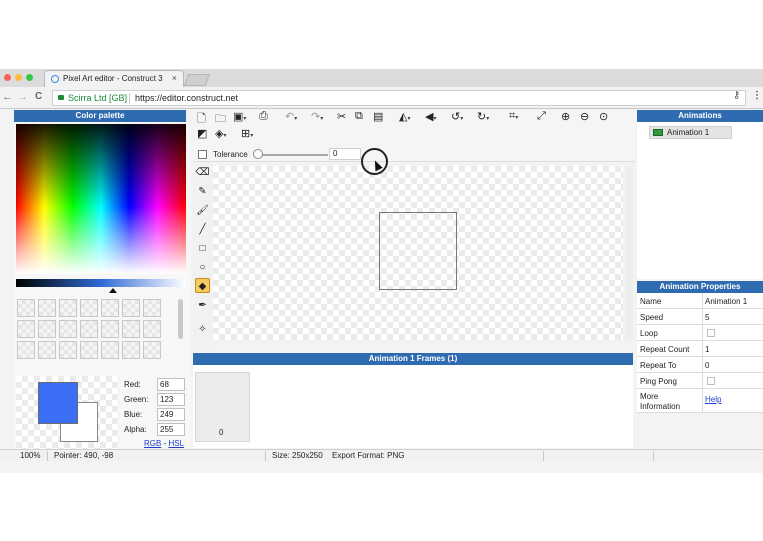 The height and width of the screenshot is (541, 763). Describe the element at coordinates (202, 248) in the screenshot. I see `rectangle-tool-icon: □` at that location.